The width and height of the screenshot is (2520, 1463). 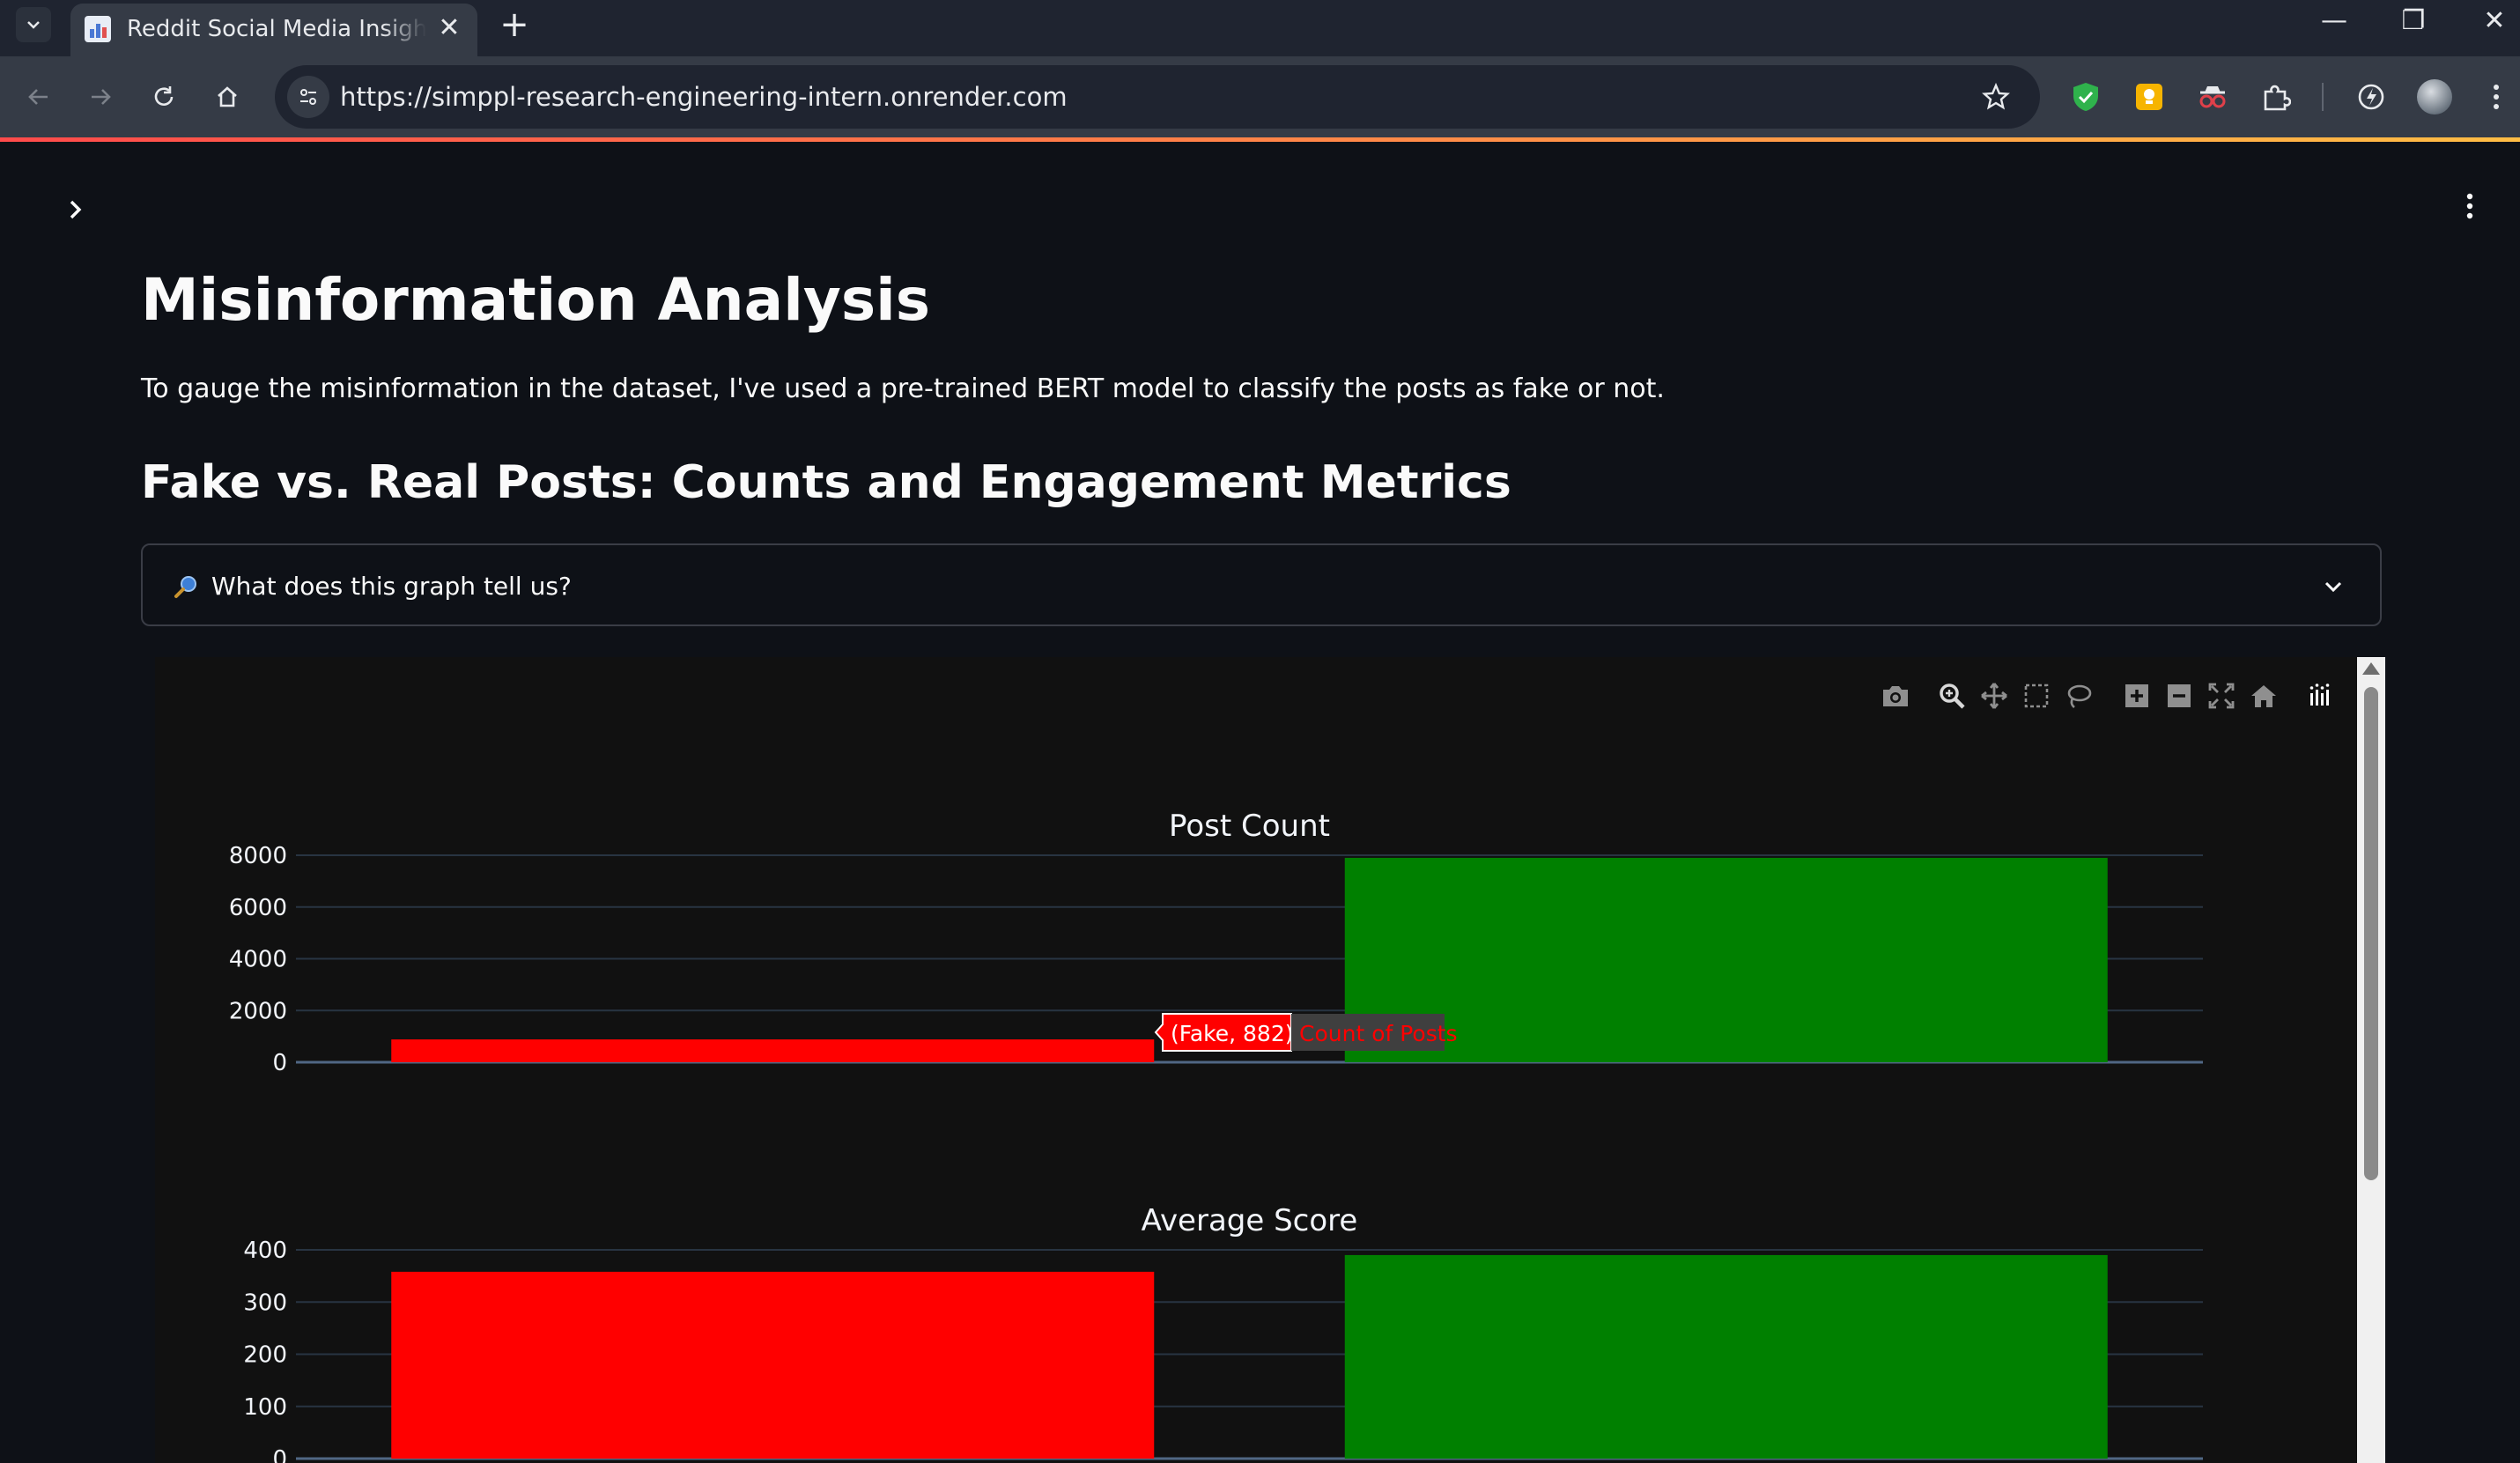 What do you see at coordinates (1994, 695) in the screenshot?
I see `pan-icon` at bounding box center [1994, 695].